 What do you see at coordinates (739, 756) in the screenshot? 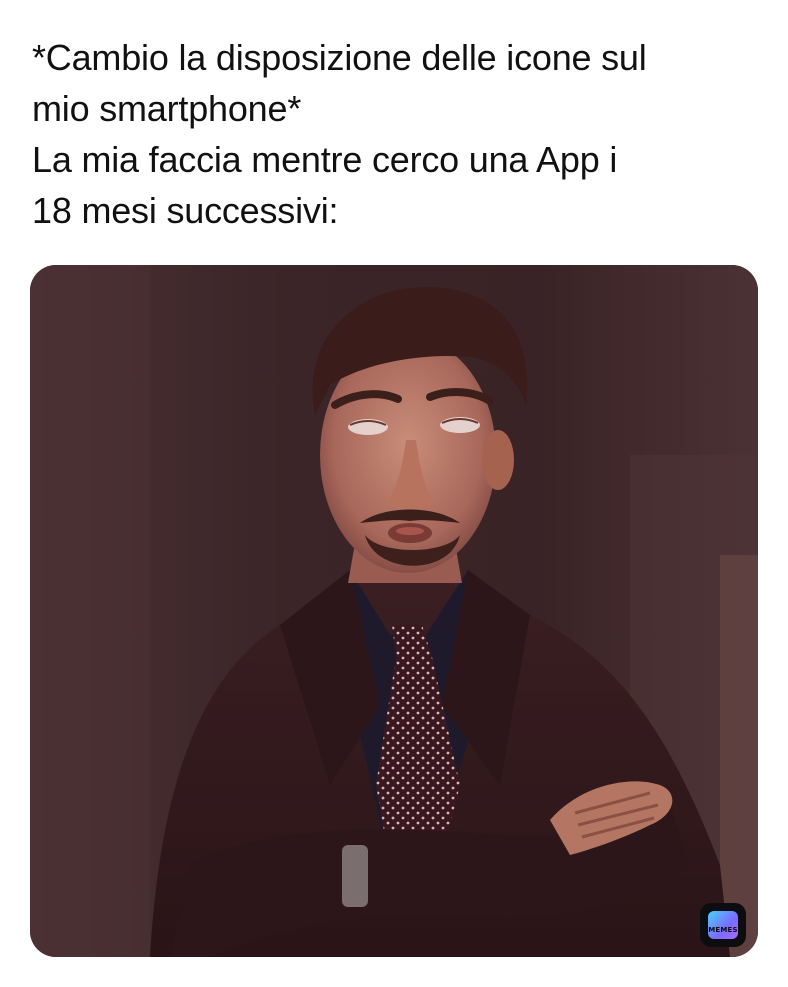
I see `background-light-strip` at bounding box center [739, 756].